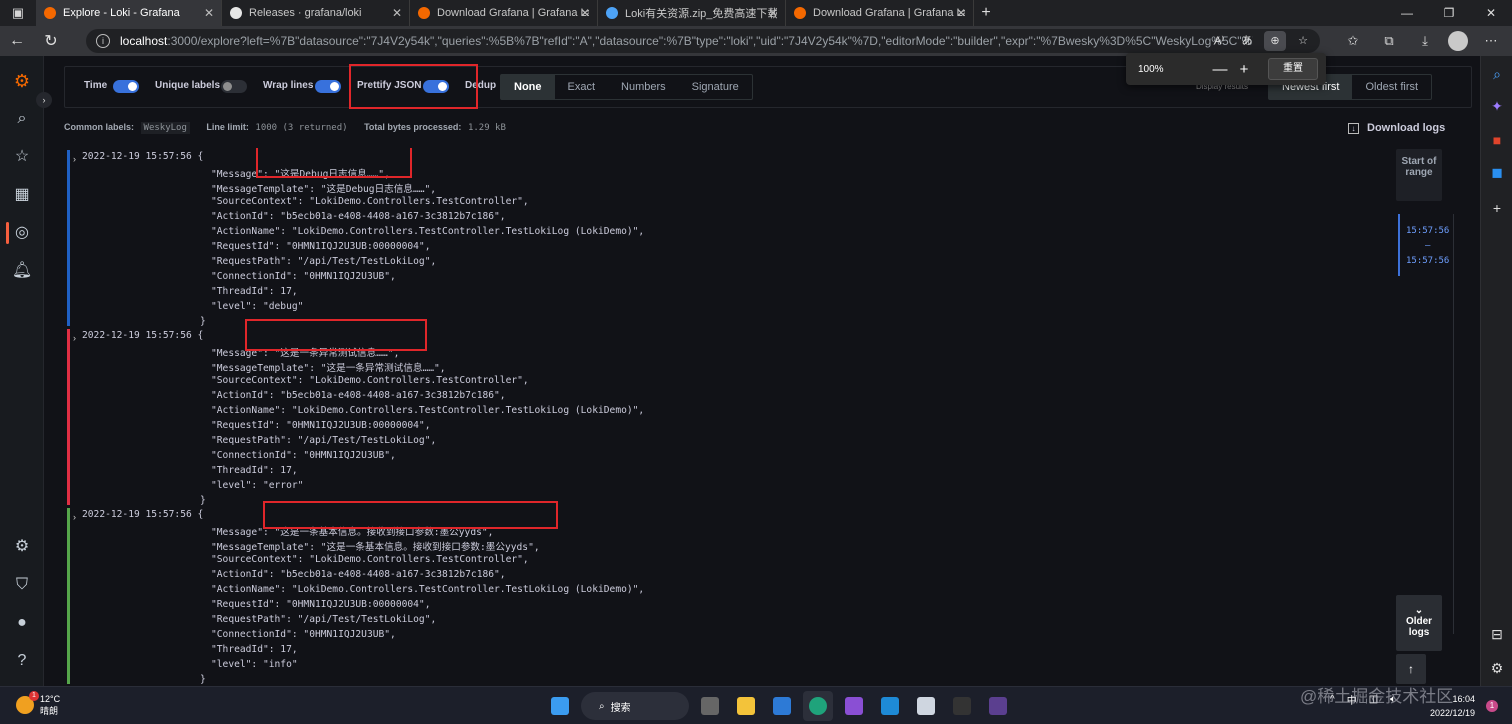  I want to click on refresh-icon: ↻, so click(51, 41).